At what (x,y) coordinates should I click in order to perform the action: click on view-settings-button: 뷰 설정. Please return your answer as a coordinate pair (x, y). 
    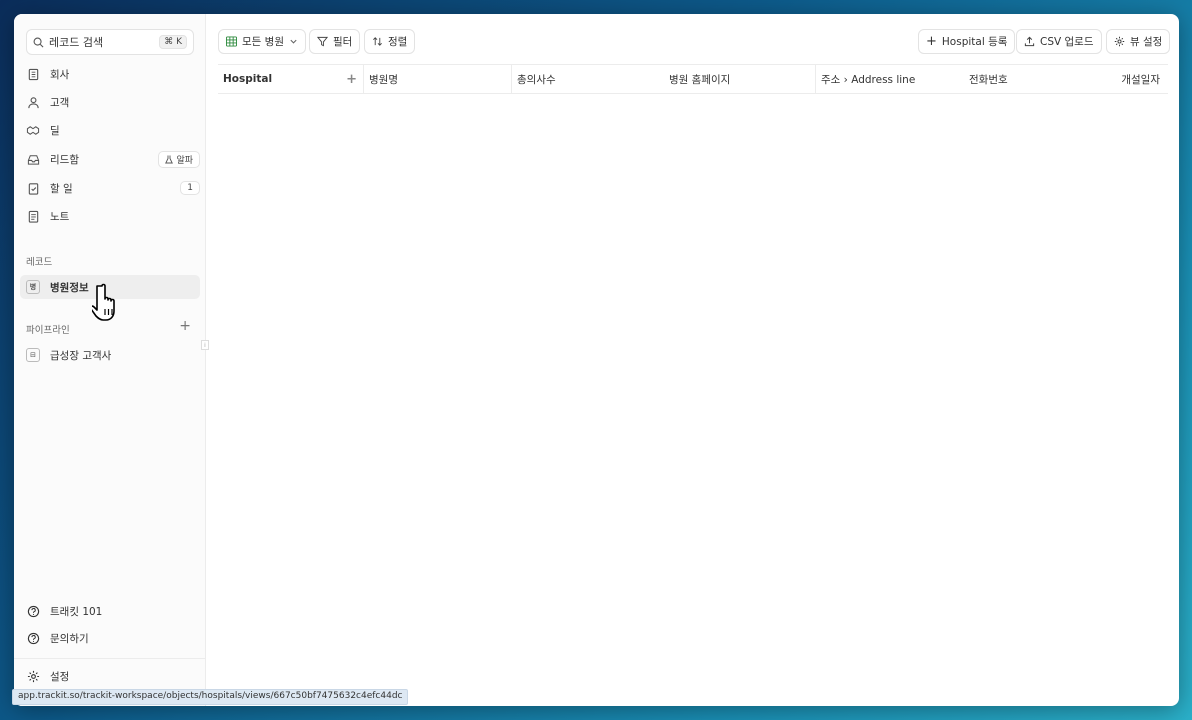
    Looking at the image, I should click on (1138, 41).